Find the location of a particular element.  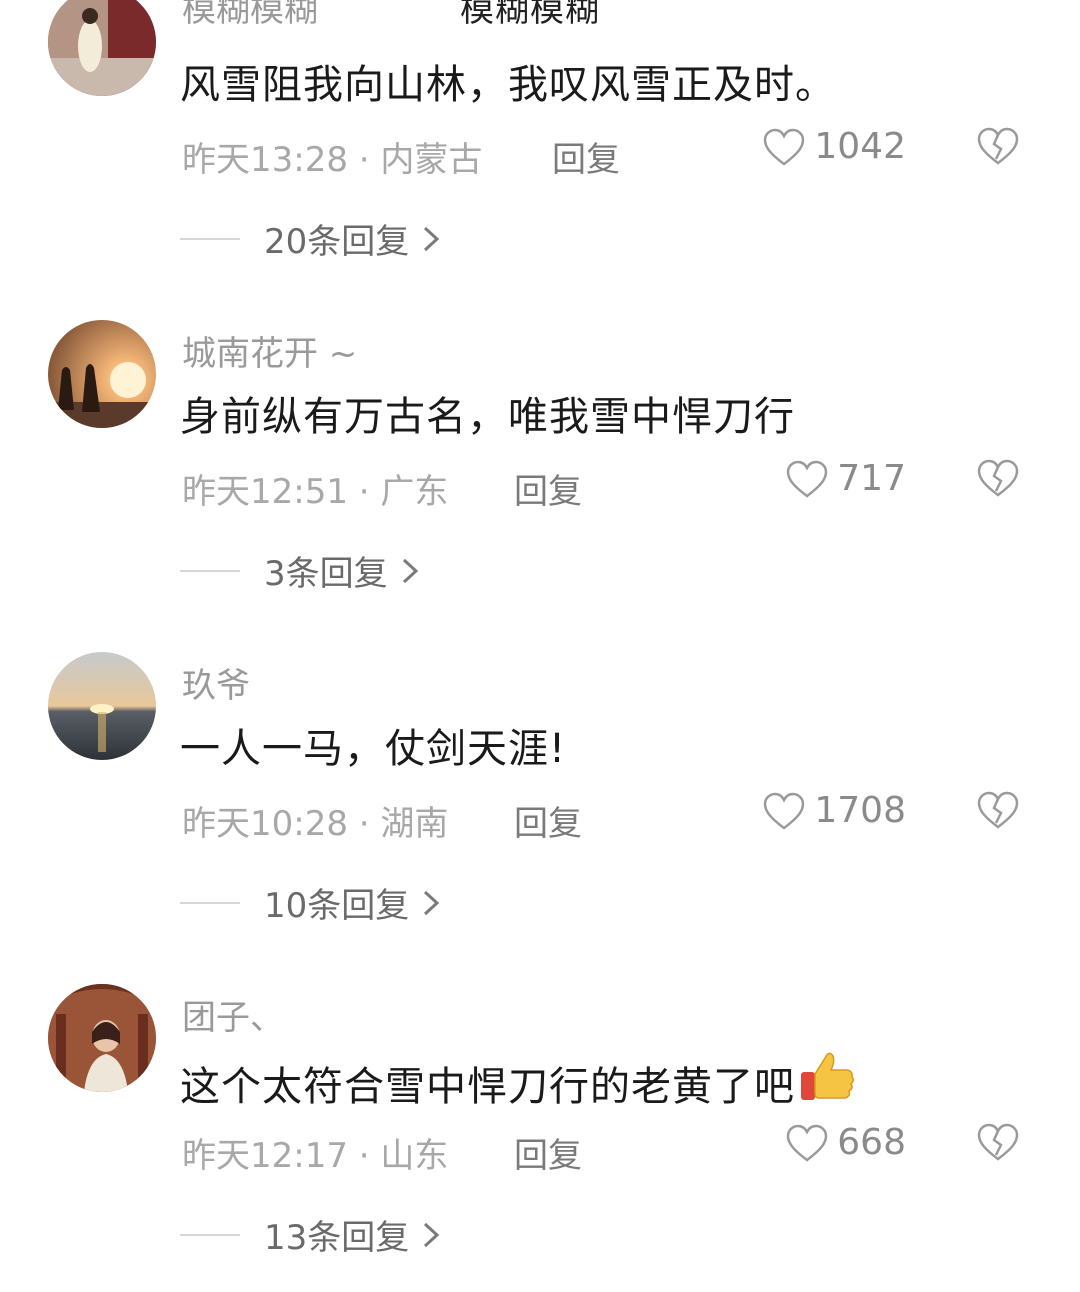

username: 团子、 is located at coordinates (233, 1014).